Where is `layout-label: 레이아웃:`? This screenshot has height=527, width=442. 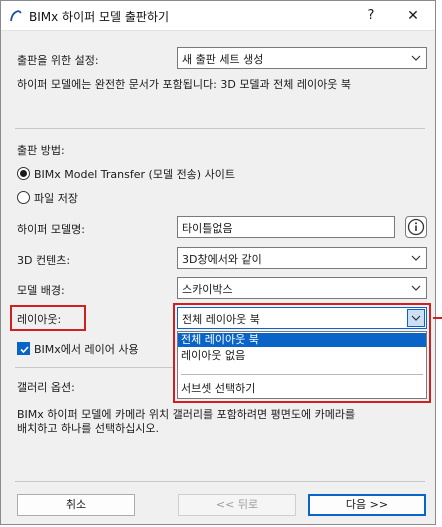 layout-label: 레이아웃: is located at coordinates (39, 319).